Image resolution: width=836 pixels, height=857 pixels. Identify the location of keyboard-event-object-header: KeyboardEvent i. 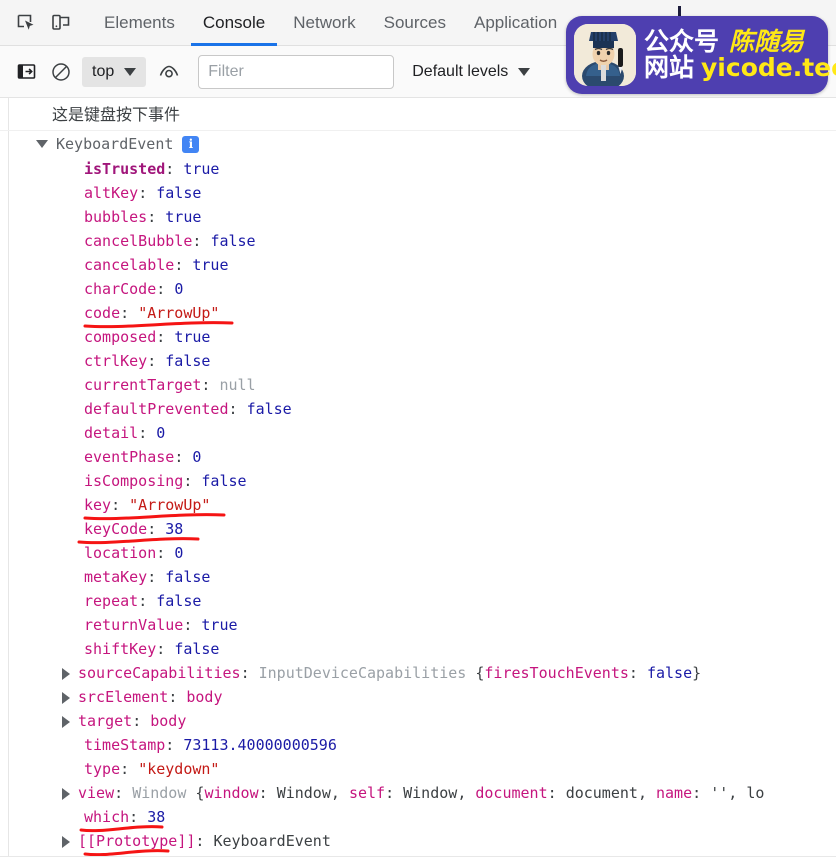
(418, 144).